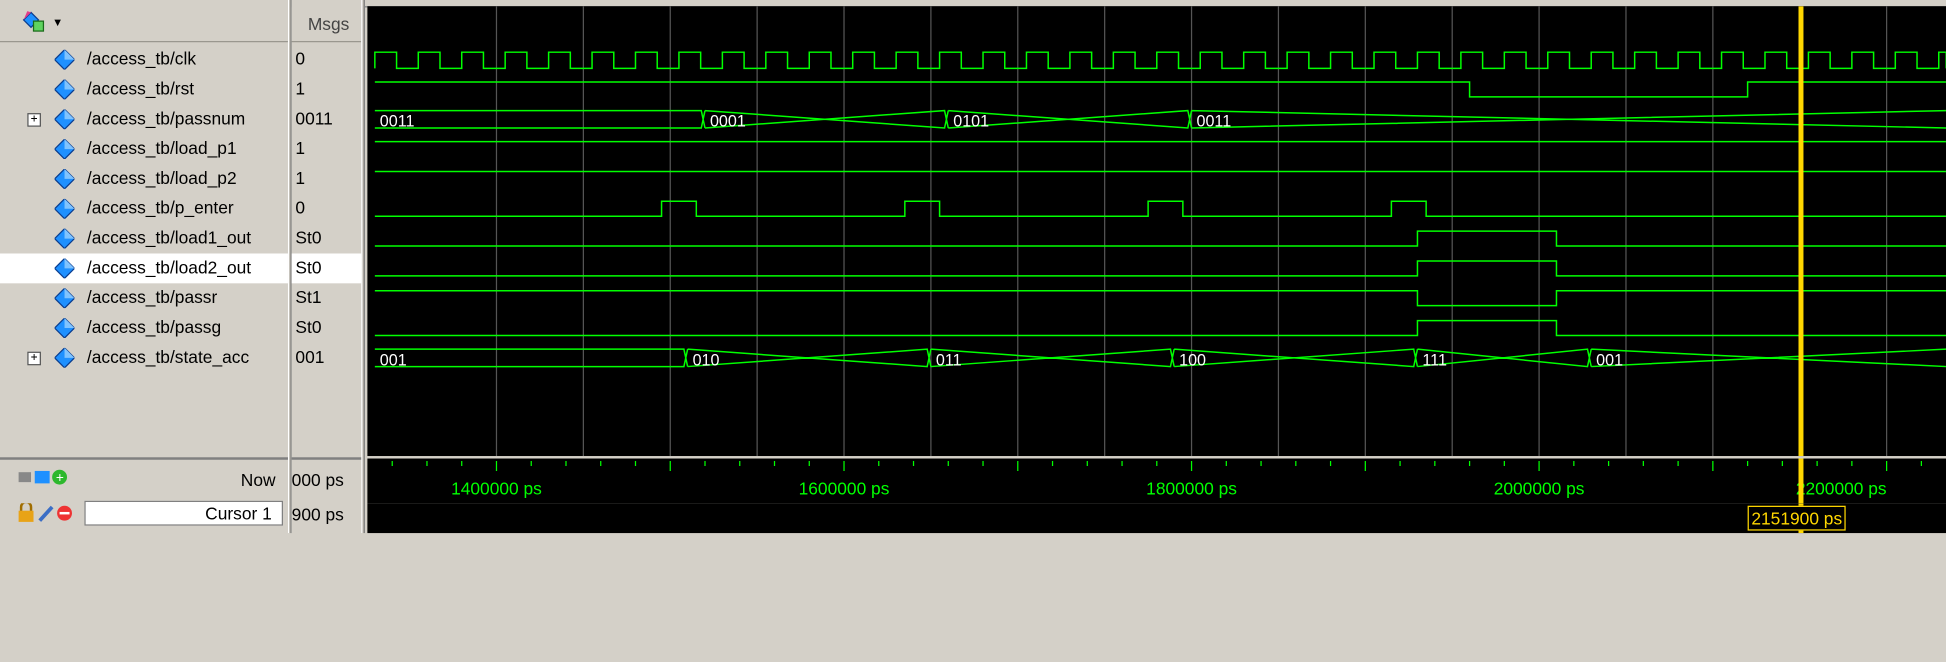 The width and height of the screenshot is (1946, 662). Describe the element at coordinates (258, 479) in the screenshot. I see `now-label: Now` at that location.